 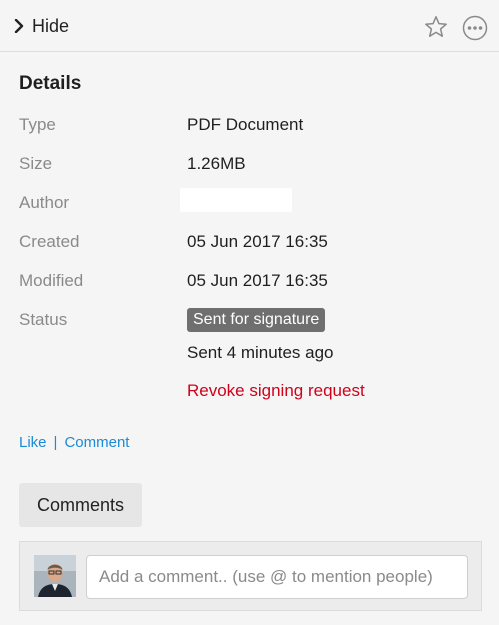 What do you see at coordinates (43, 319) in the screenshot?
I see `status-label: Status` at bounding box center [43, 319].